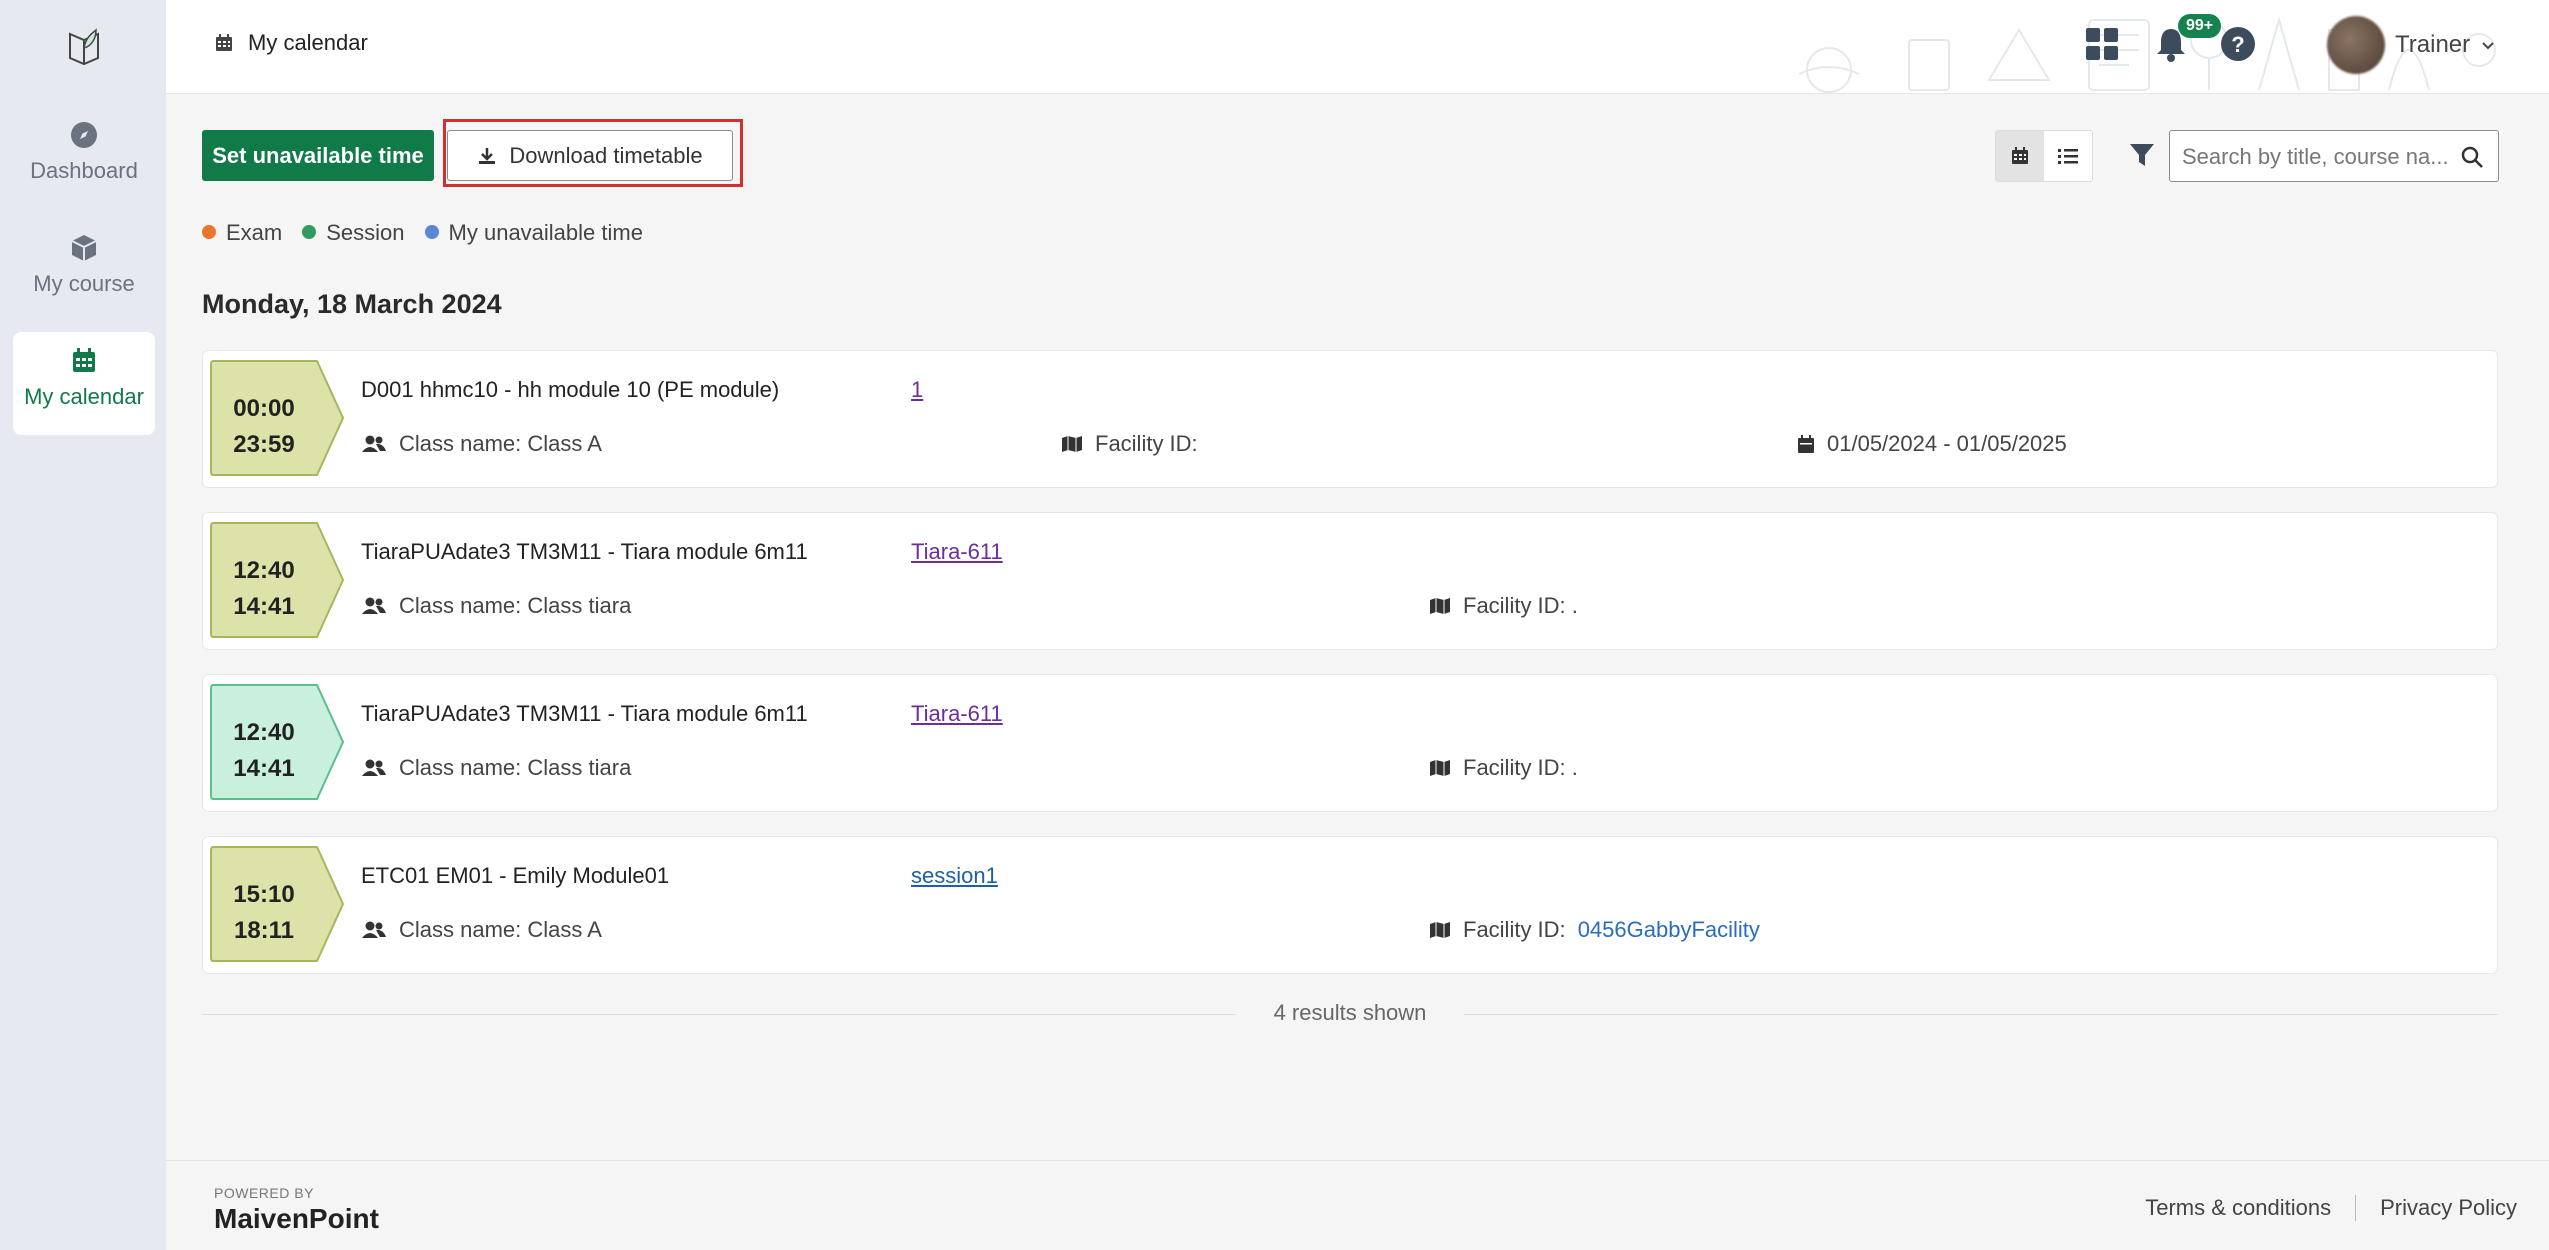 The width and height of the screenshot is (2549, 1250). I want to click on date-heading: Monday, 18 March 2024, so click(352, 304).